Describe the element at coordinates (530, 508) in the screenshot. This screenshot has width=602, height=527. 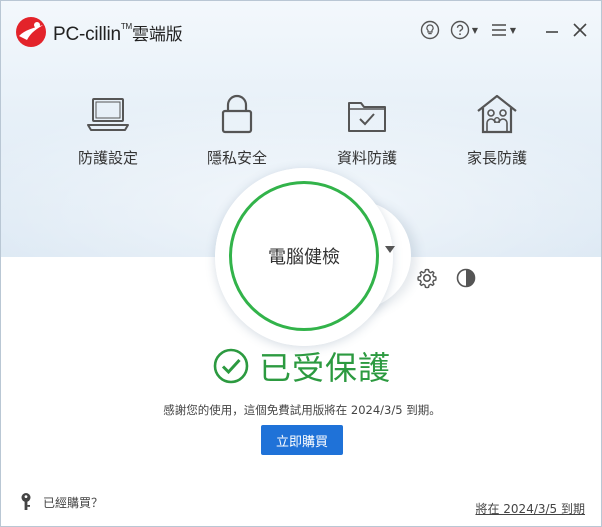
I see `expiry-link: 將在 2024/3/5 到期` at that location.